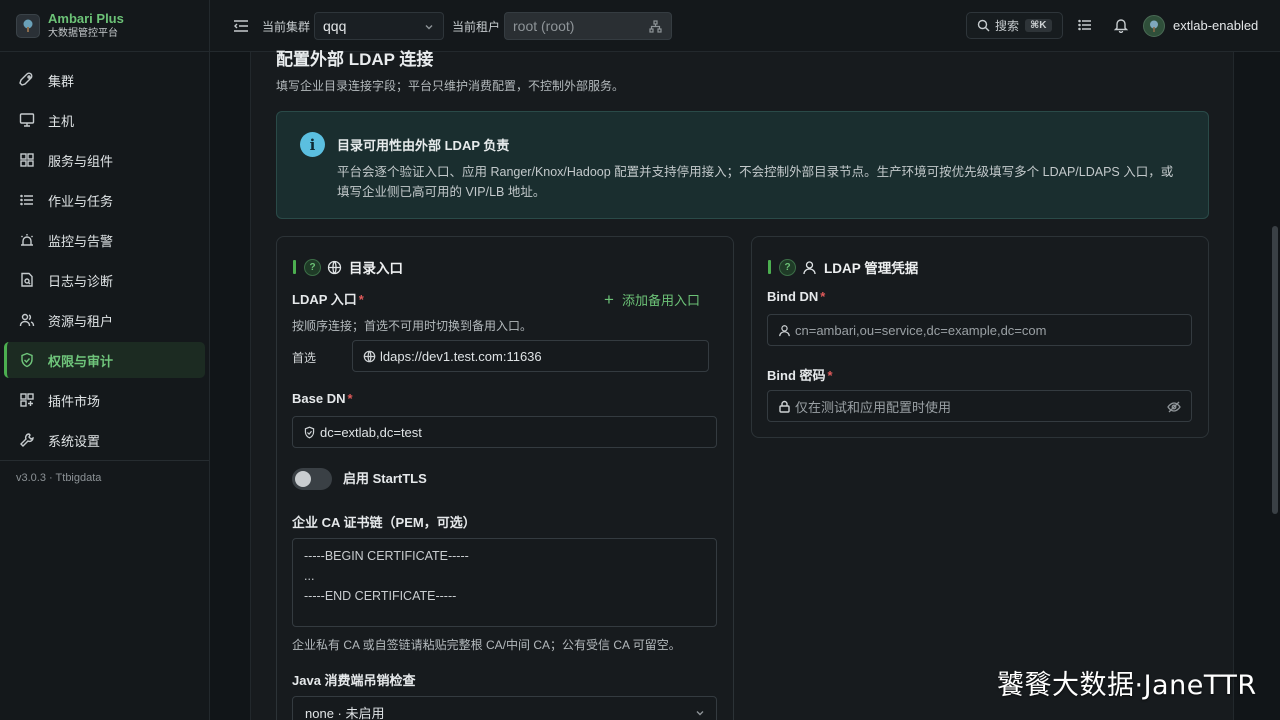 This screenshot has height=720, width=1280. I want to click on search-label: 搜索, so click(1007, 26).